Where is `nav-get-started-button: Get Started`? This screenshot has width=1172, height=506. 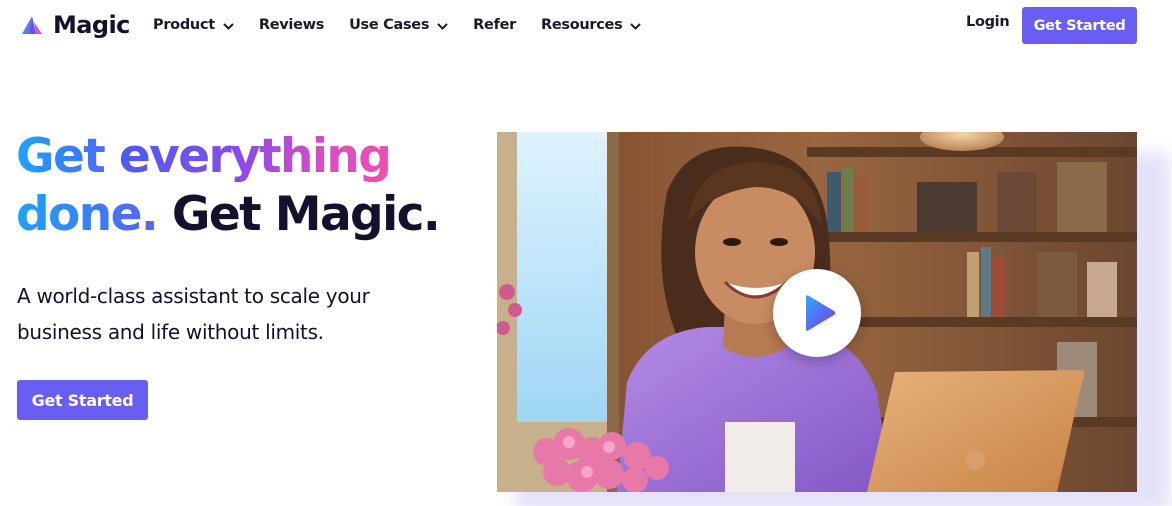 nav-get-started-button: Get Started is located at coordinates (1079, 25).